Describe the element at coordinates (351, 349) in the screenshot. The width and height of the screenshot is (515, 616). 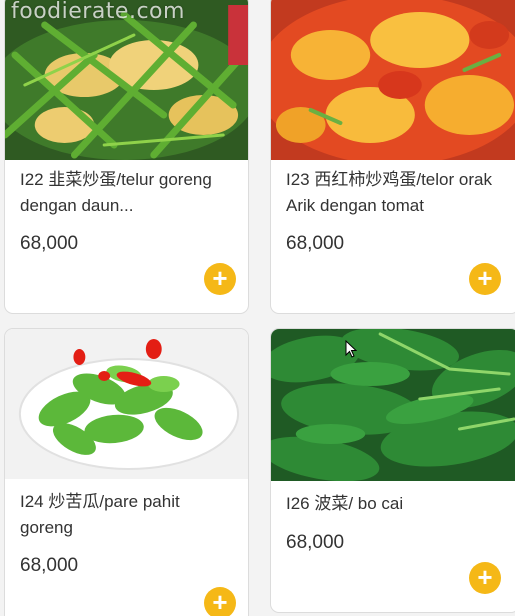
I see `mouse-cursor-icon` at that location.